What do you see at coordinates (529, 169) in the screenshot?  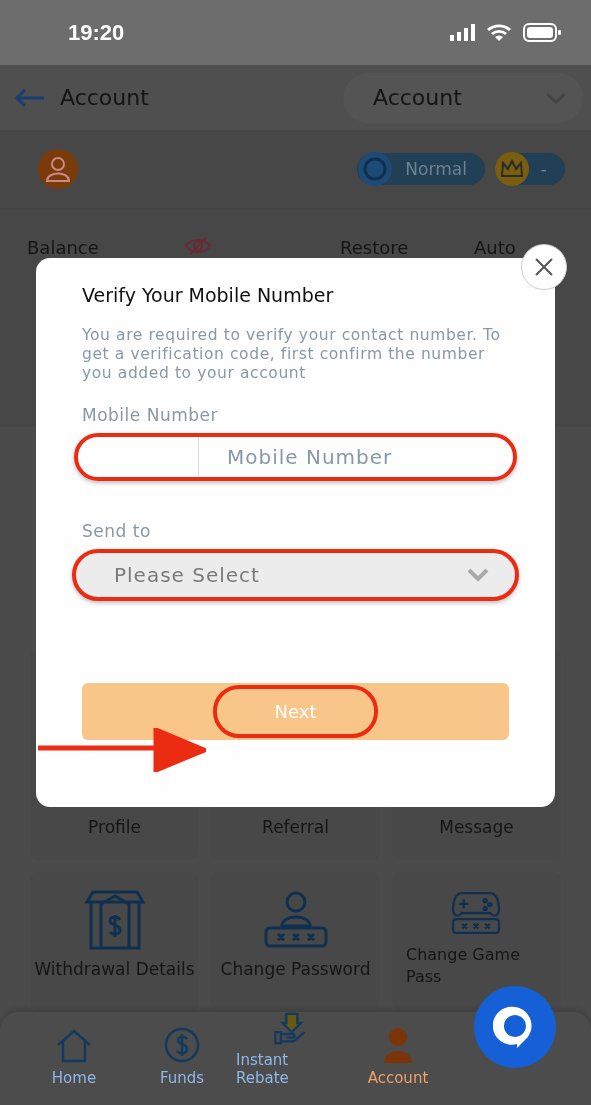 I see `level-badge: -` at bounding box center [529, 169].